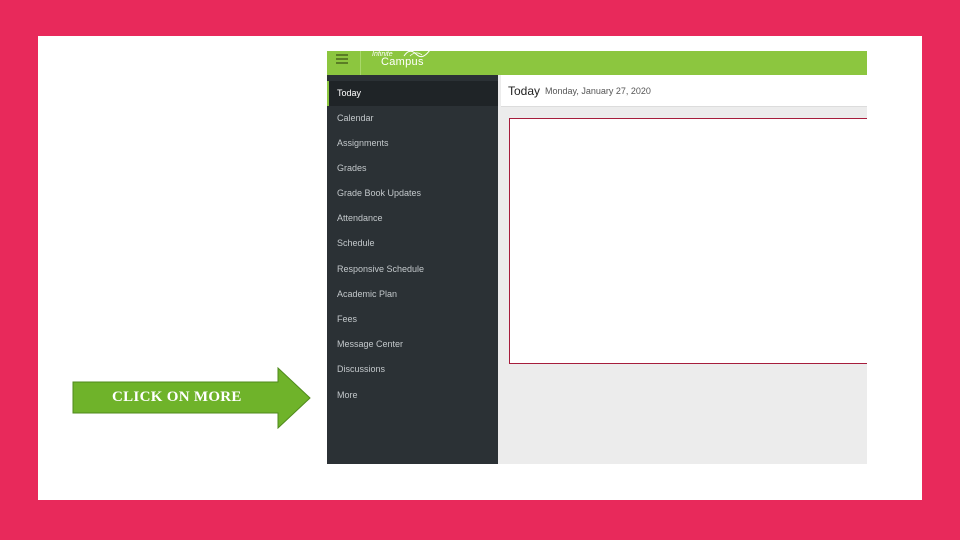 The width and height of the screenshot is (960, 540). Describe the element at coordinates (416, 54) in the screenshot. I see `logo-swoosh-icon` at that location.